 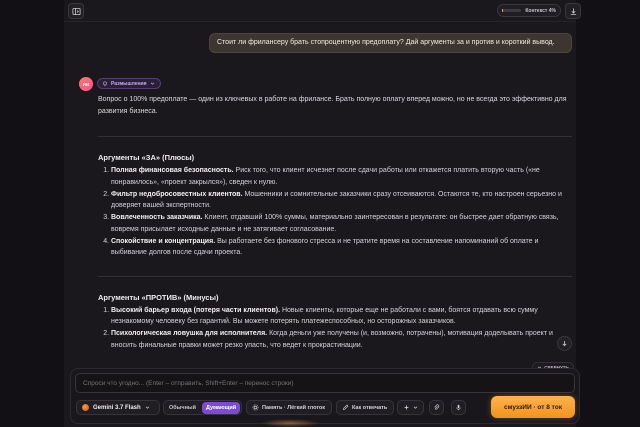 What do you see at coordinates (533, 407) in the screenshot?
I see `send-button: смуззИИ · от 8 ток` at bounding box center [533, 407].